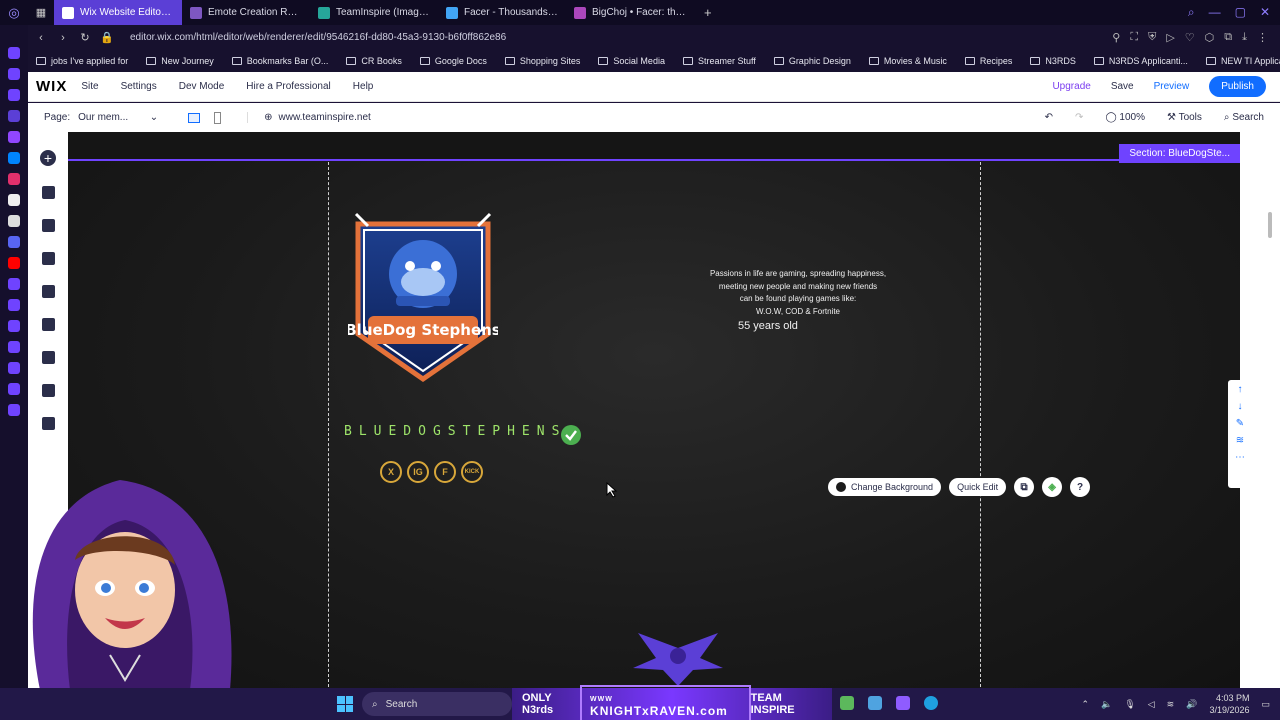 The image size is (1280, 720). What do you see at coordinates (631, 61) in the screenshot?
I see `bookmark-item: Social Media` at bounding box center [631, 61].